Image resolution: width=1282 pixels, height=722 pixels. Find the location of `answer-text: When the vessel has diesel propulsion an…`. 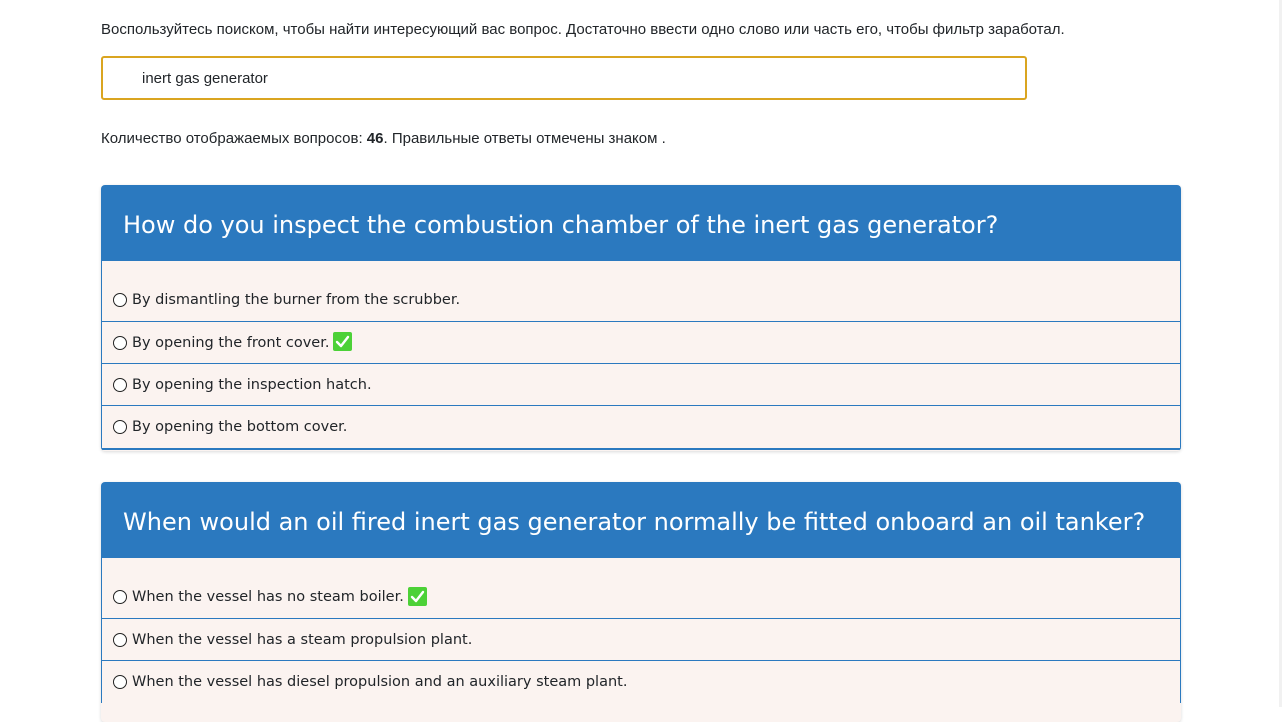

answer-text: When the vessel has diesel propulsion an… is located at coordinates (380, 682).